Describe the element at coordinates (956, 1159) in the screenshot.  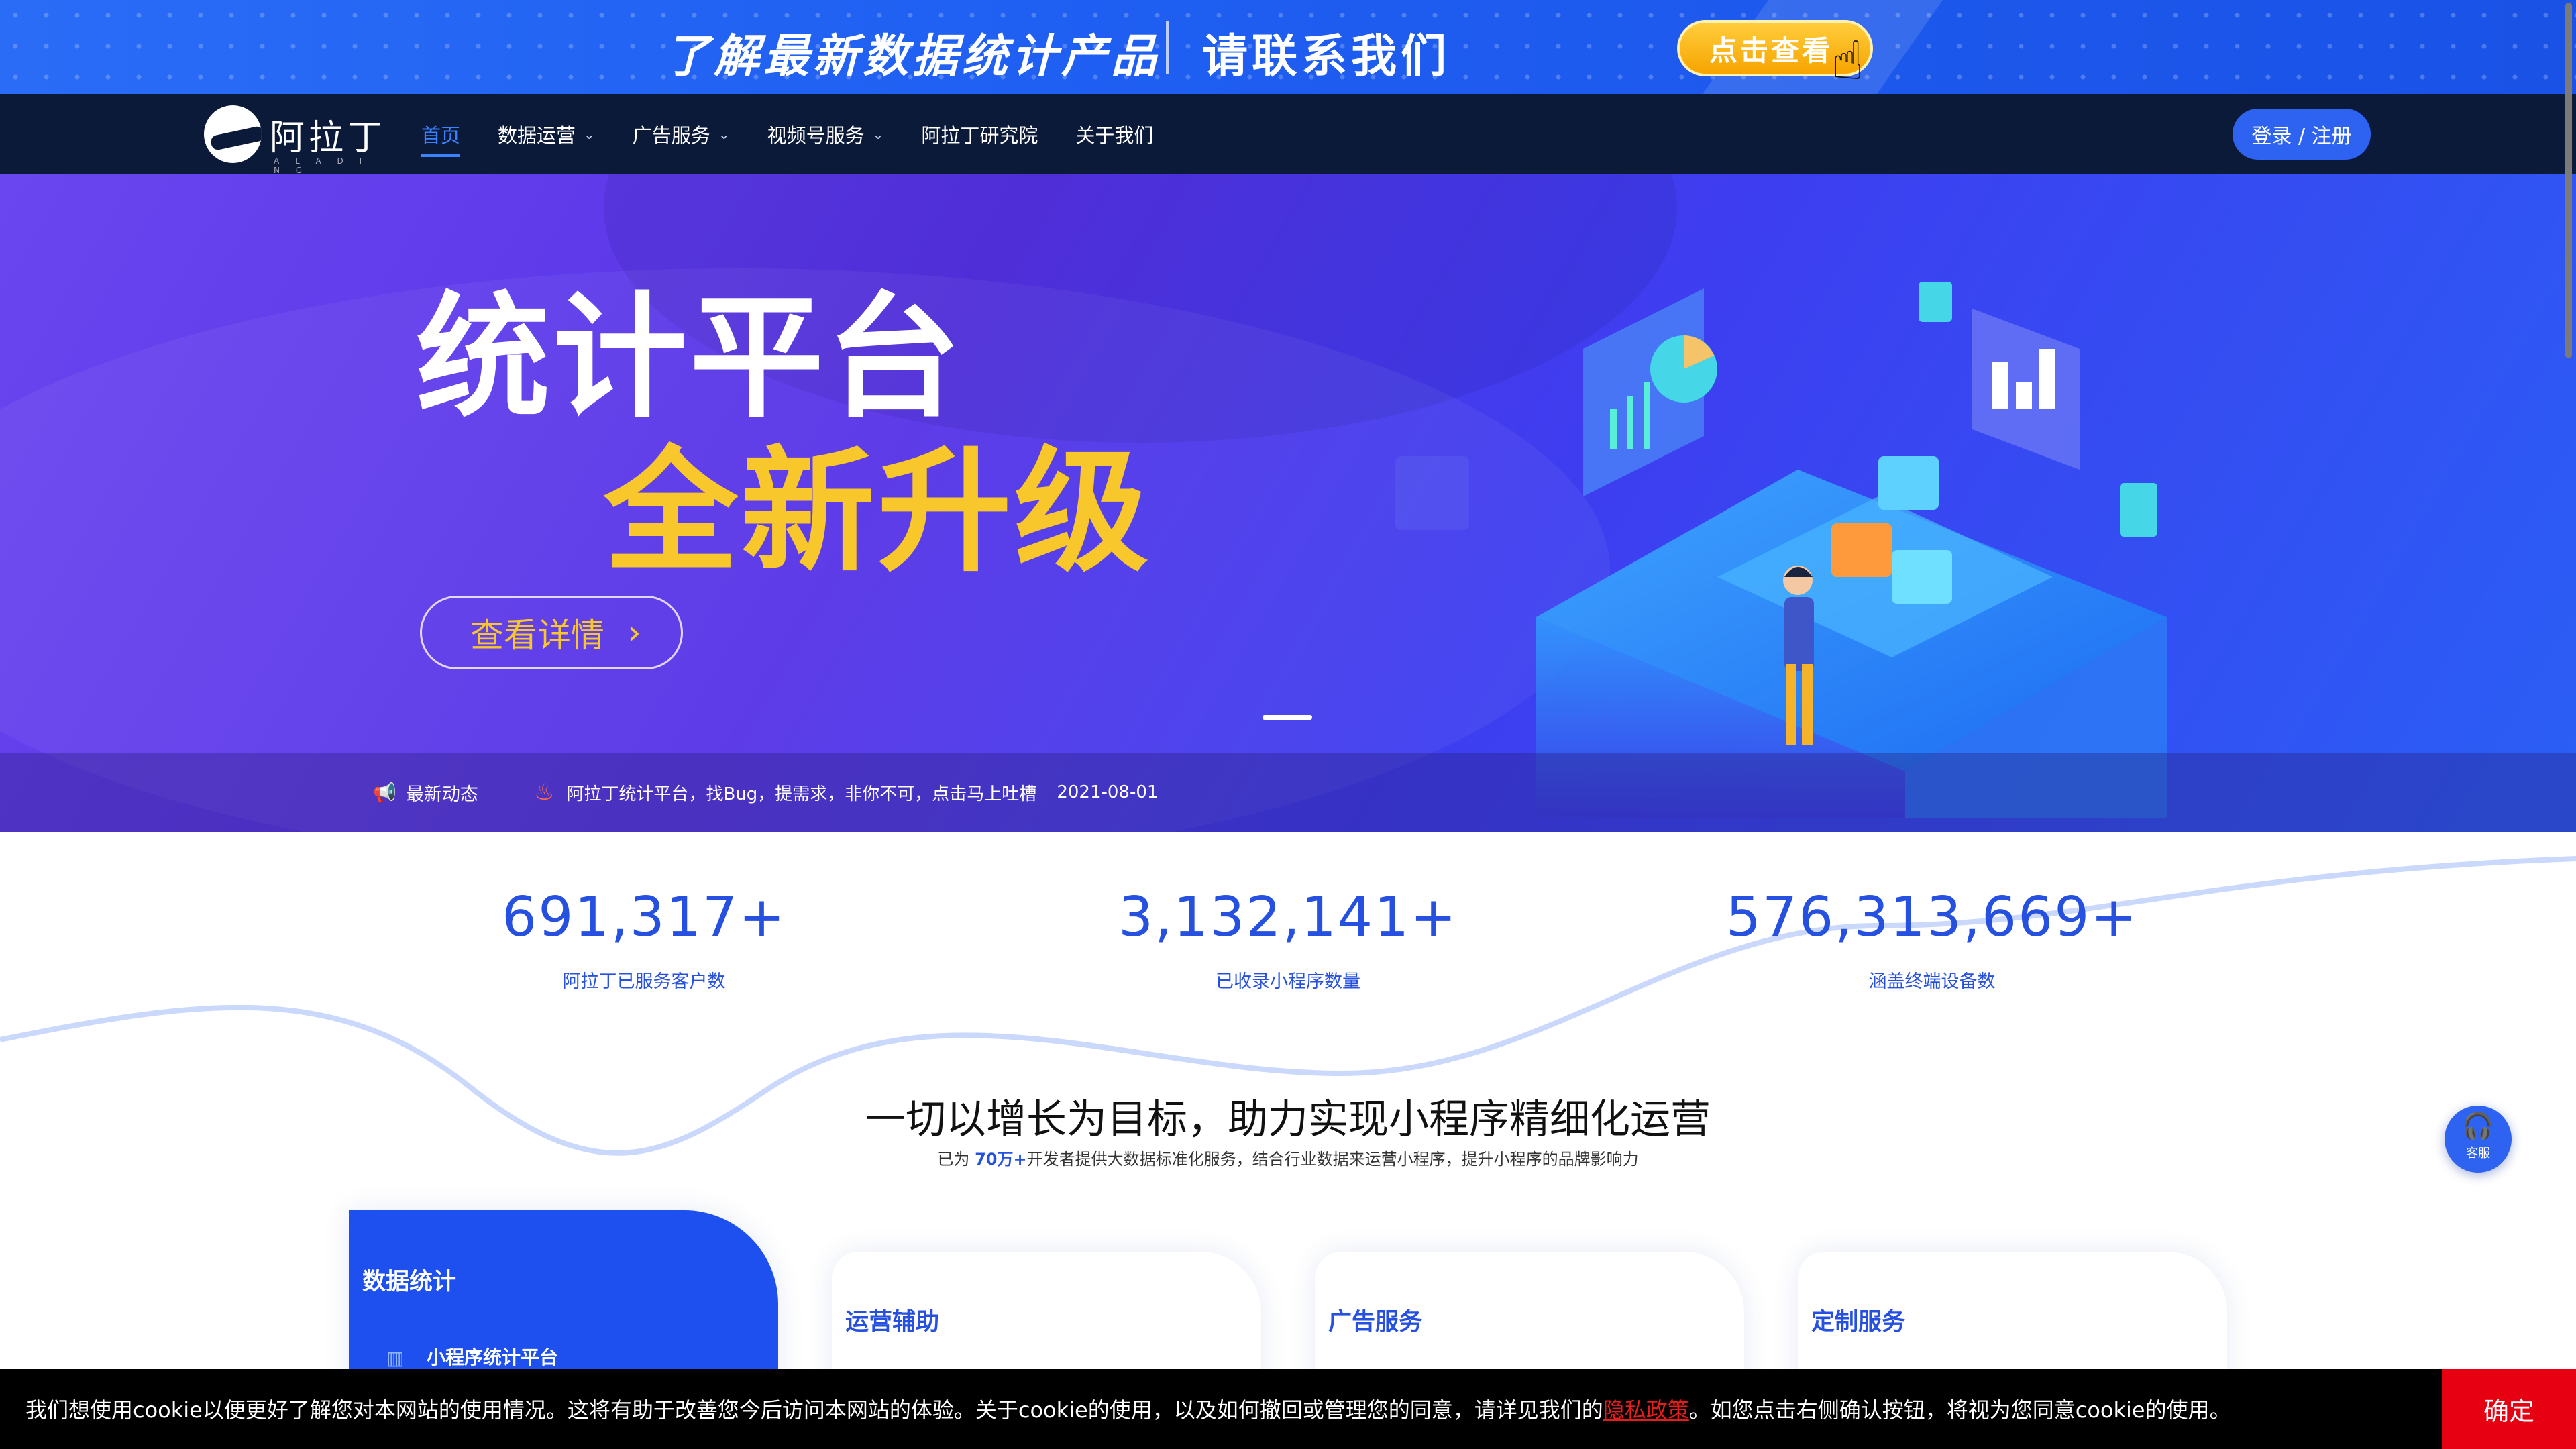
I see `section-subtitle-prefix: 已为` at that location.